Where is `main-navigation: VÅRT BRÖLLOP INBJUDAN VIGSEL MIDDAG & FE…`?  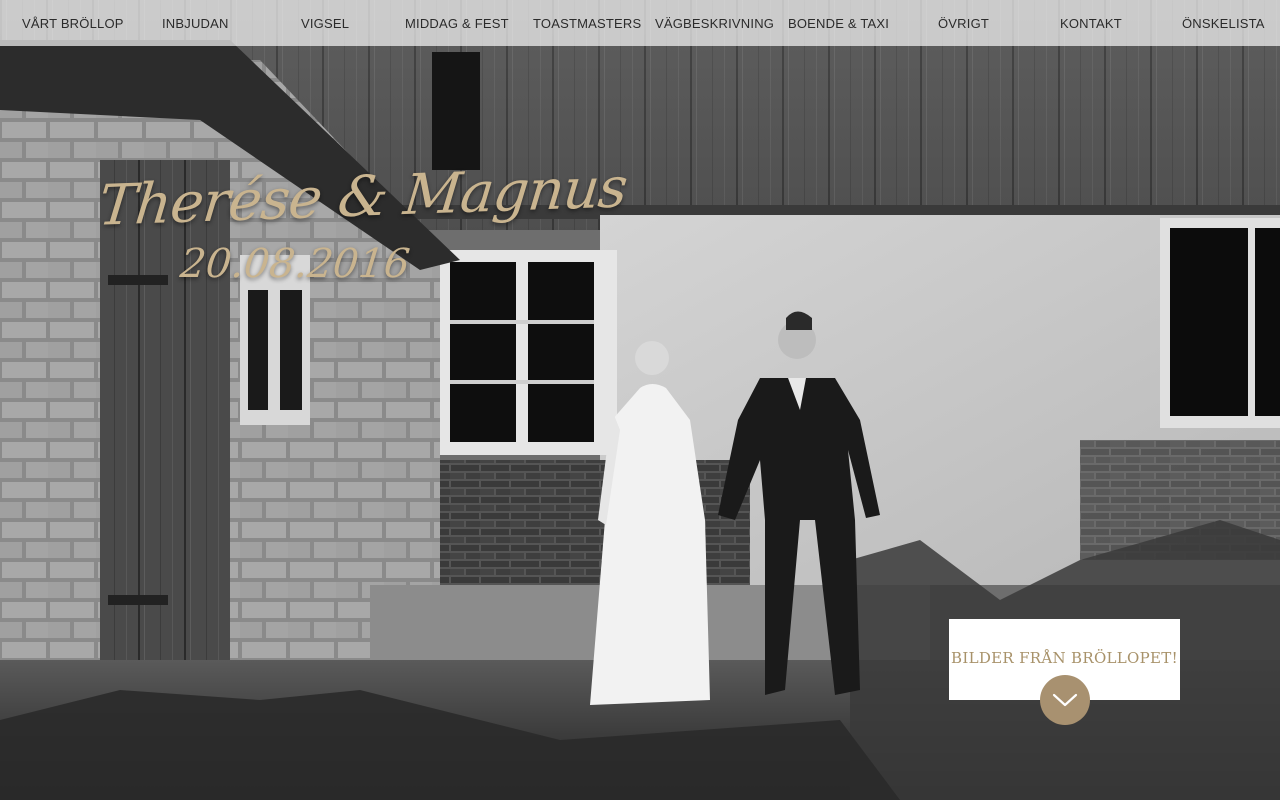
main-navigation: VÅRT BRÖLLOP INBJUDAN VIGSEL MIDDAG & FE… is located at coordinates (640, 23).